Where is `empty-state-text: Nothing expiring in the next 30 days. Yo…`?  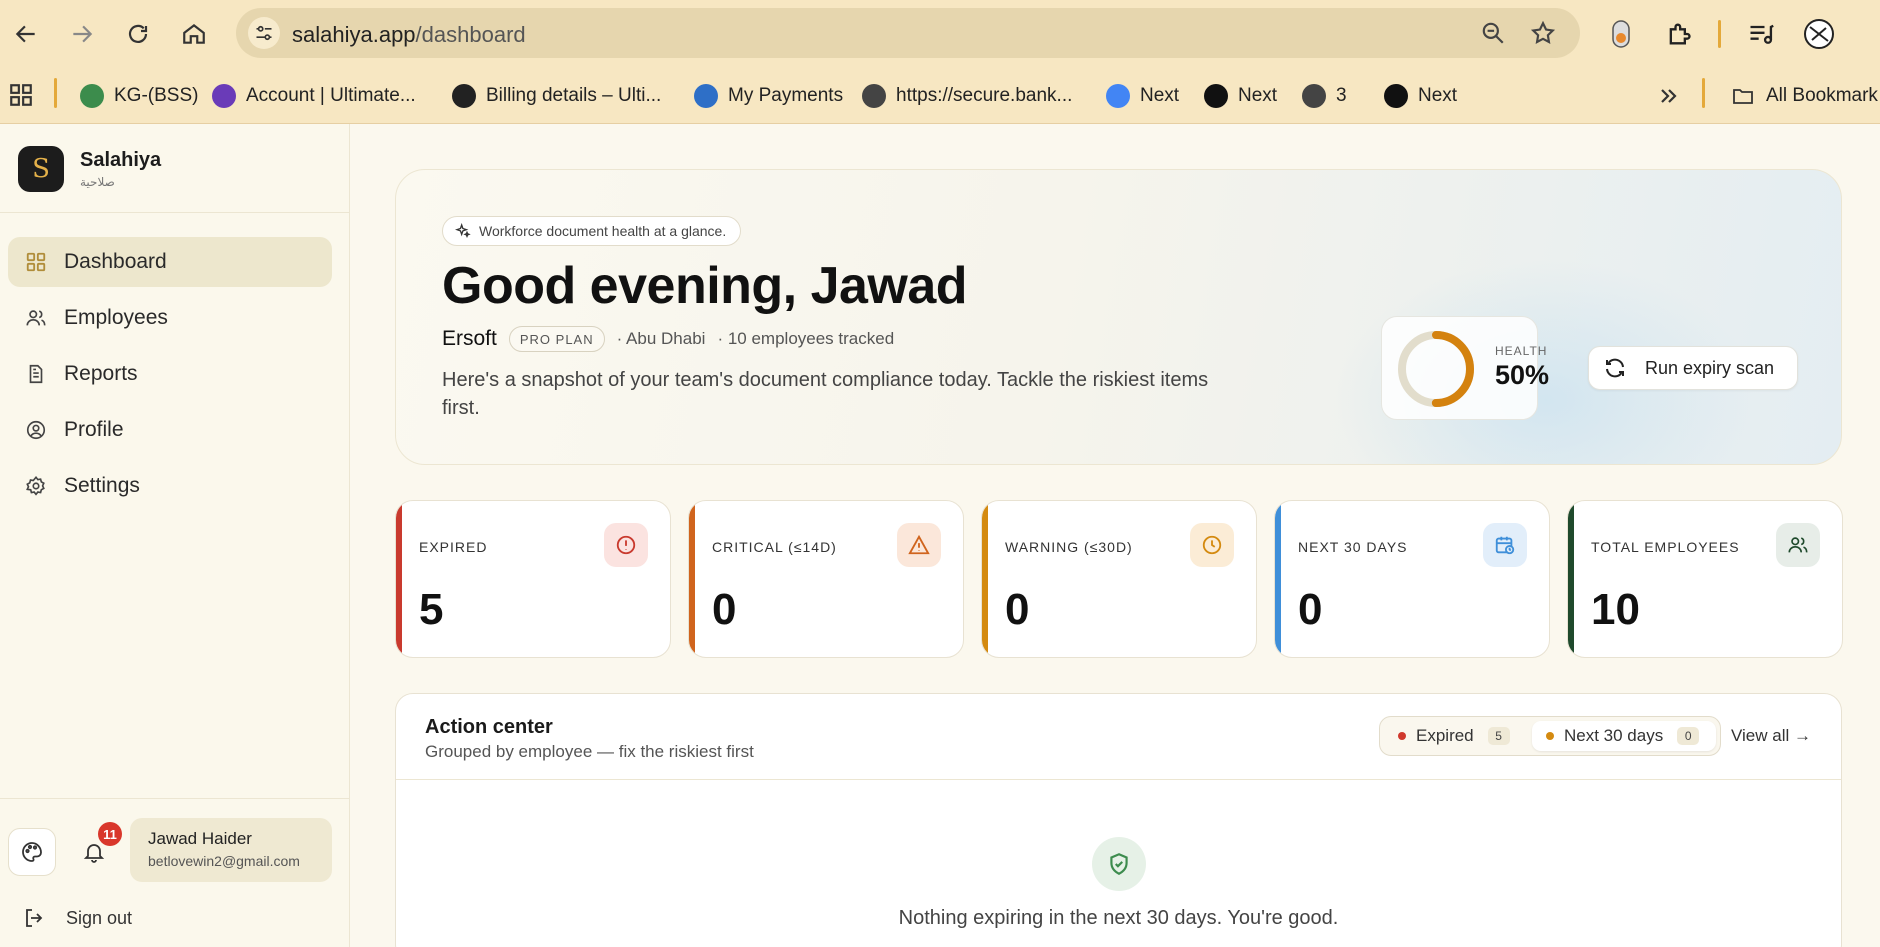 empty-state-text: Nothing expiring in the next 30 days. Yo… is located at coordinates (1118, 918).